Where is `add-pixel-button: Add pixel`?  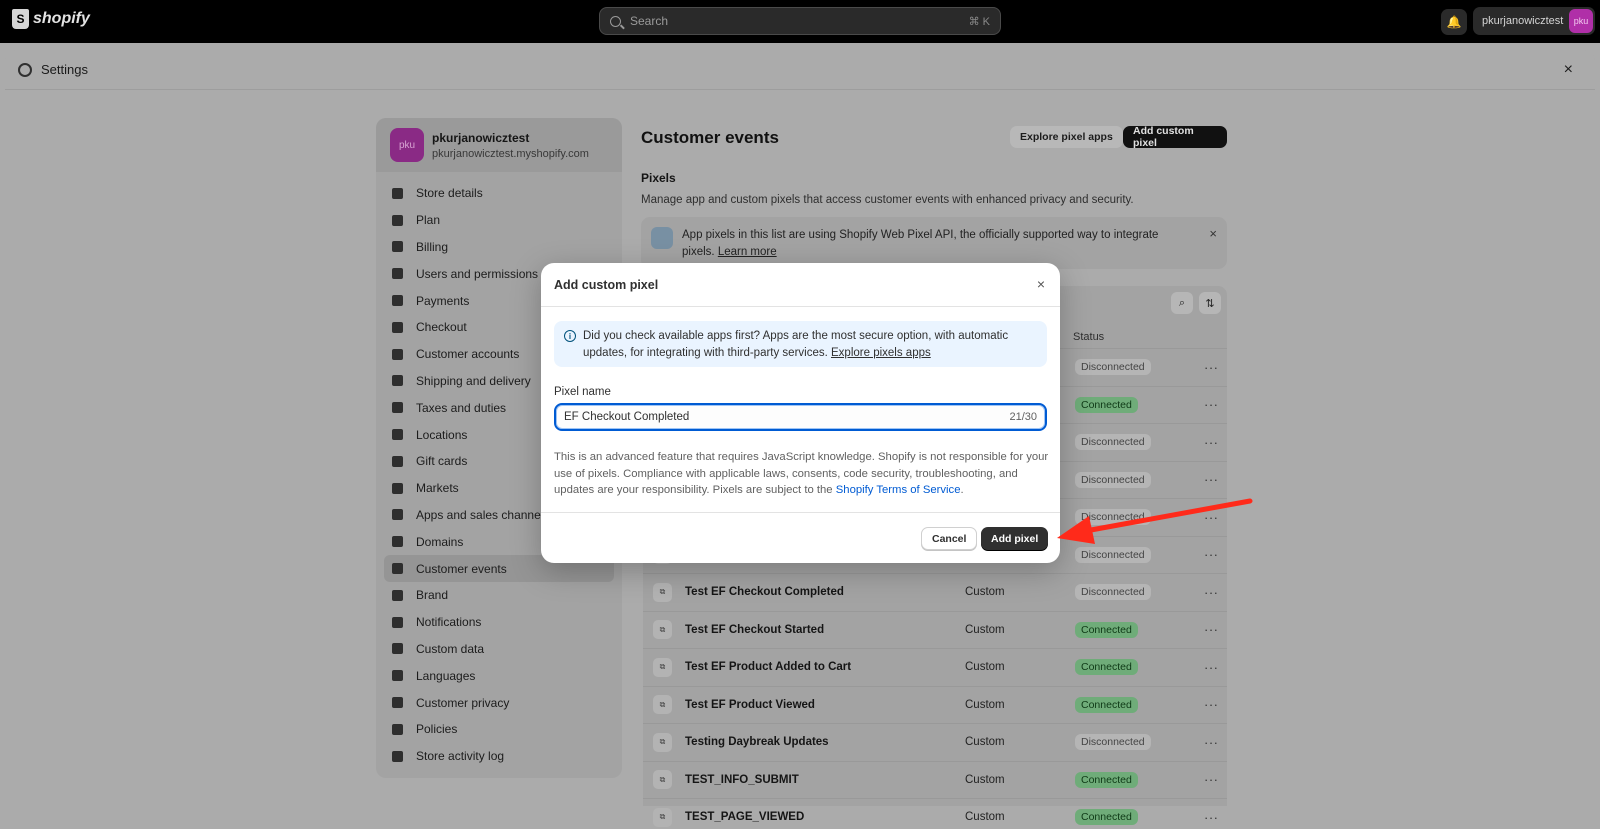 add-pixel-button: Add pixel is located at coordinates (1015, 538).